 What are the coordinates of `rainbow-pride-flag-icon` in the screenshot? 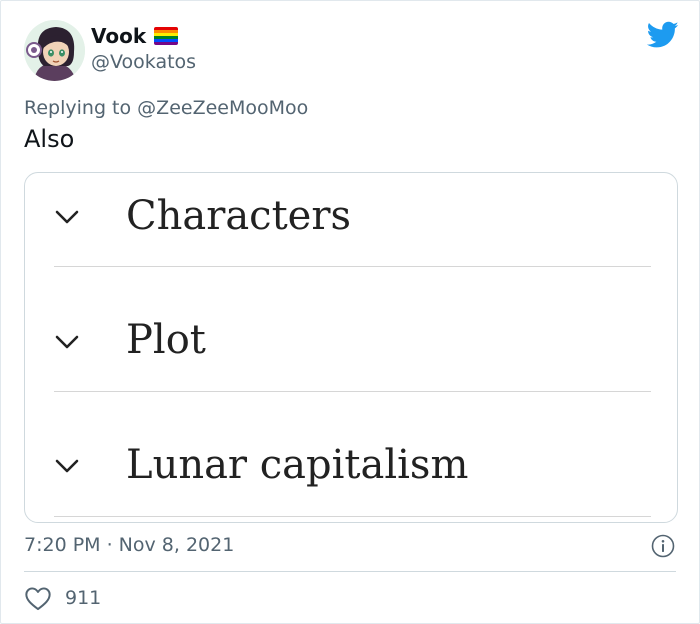 It's located at (166, 36).